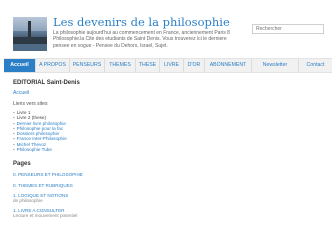  I want to click on page-link-sub: de philosophie, so click(28, 200).